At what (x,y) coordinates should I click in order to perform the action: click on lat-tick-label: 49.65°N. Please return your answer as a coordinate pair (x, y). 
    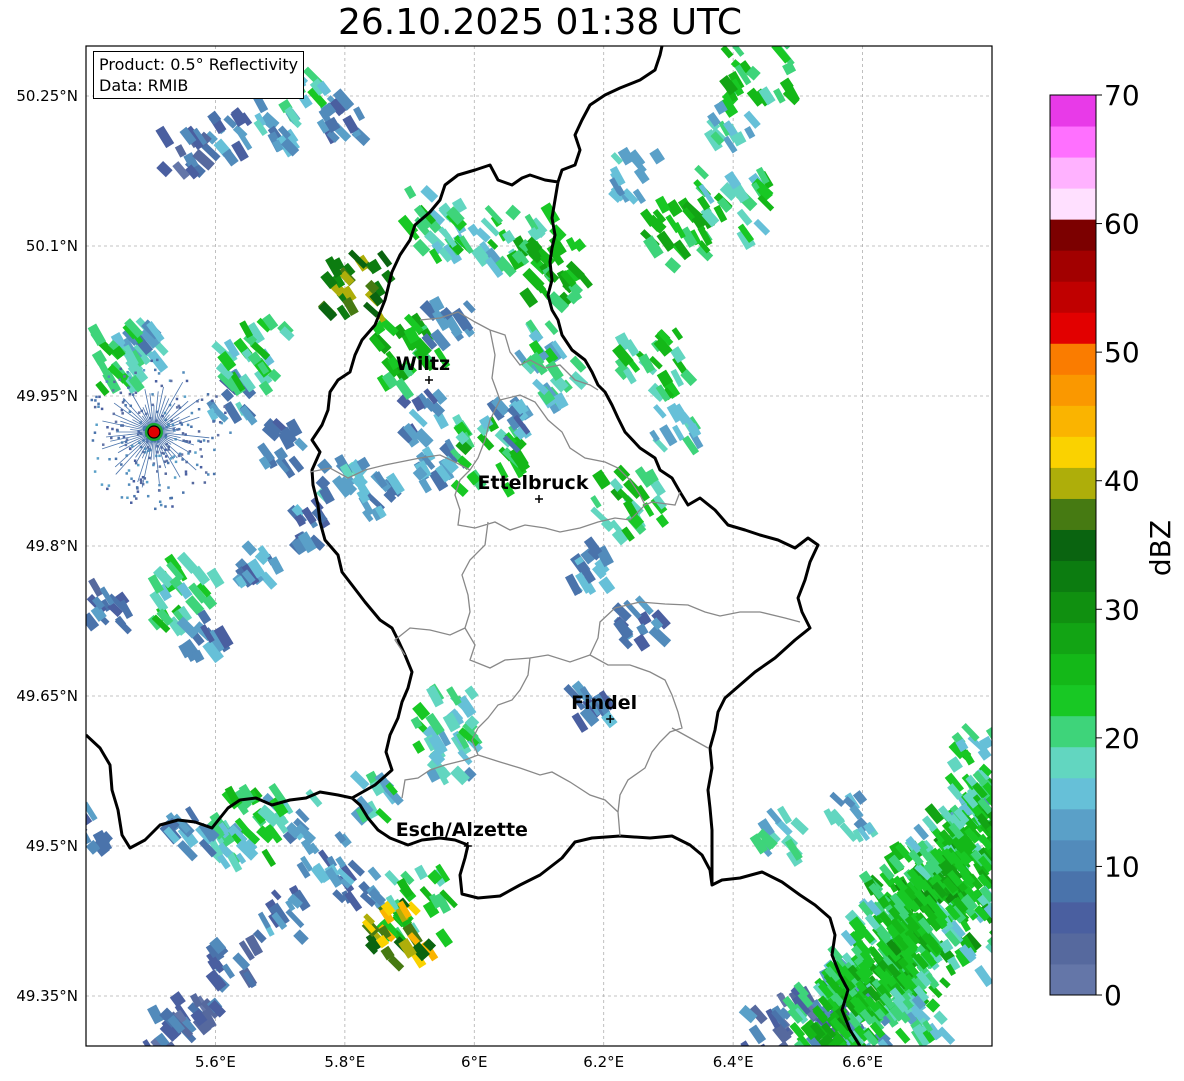
    Looking at the image, I should click on (47, 696).